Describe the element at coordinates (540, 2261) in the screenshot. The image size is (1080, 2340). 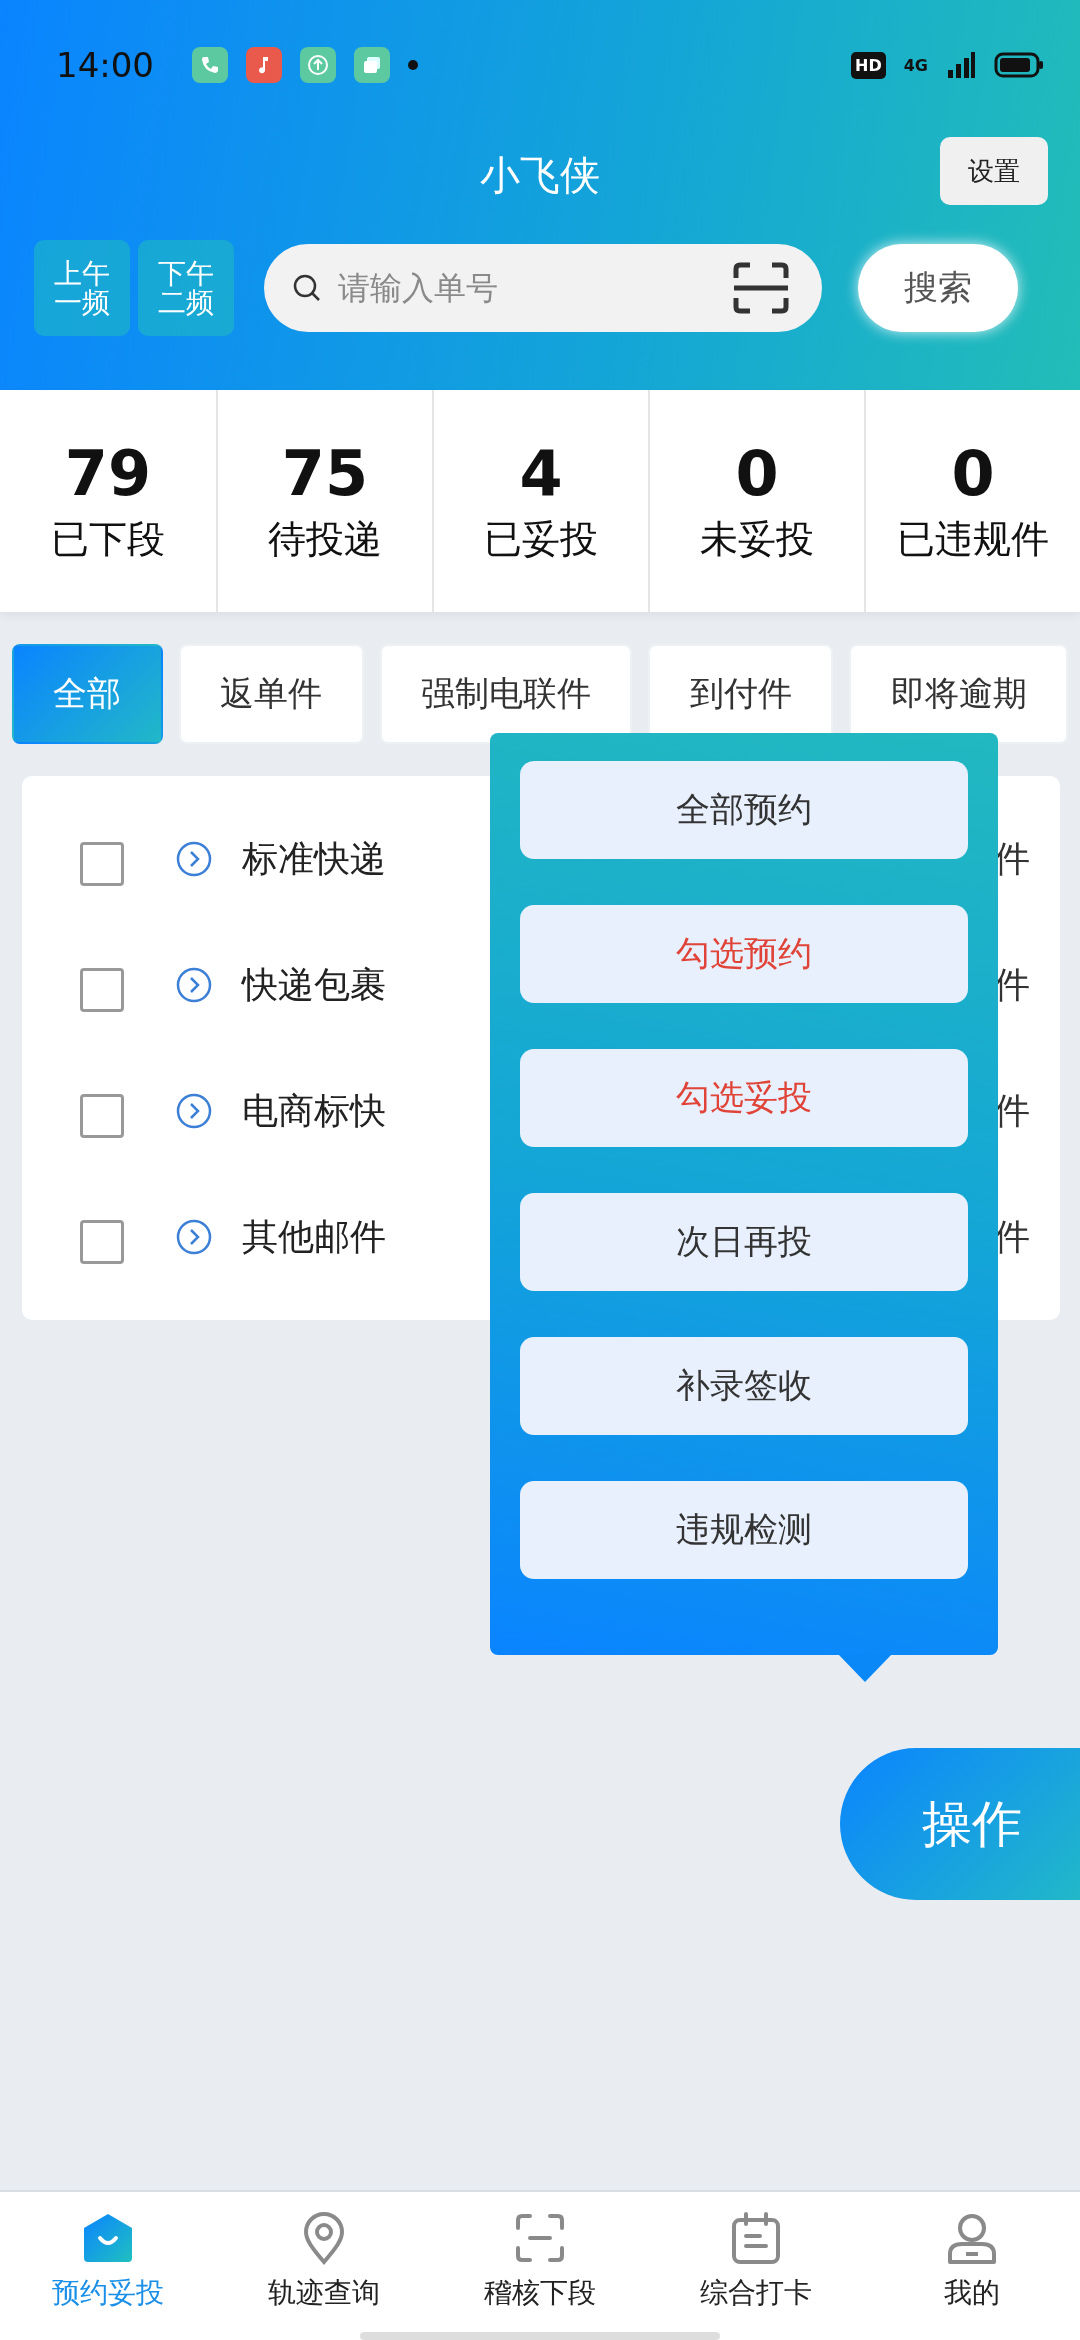
I see `nav-tab: 稽核下段` at that location.